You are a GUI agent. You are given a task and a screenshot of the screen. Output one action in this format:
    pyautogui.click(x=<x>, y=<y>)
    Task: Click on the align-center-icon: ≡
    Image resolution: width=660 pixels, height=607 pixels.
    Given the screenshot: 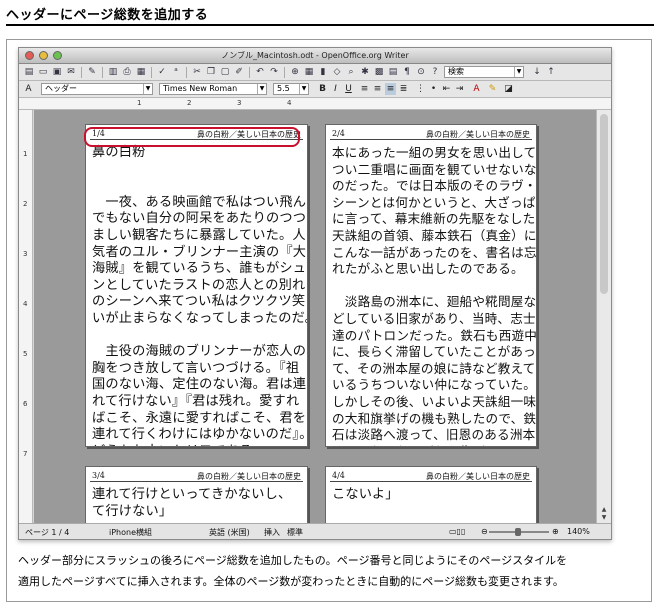 What is the action you would take?
    pyautogui.click(x=377, y=89)
    